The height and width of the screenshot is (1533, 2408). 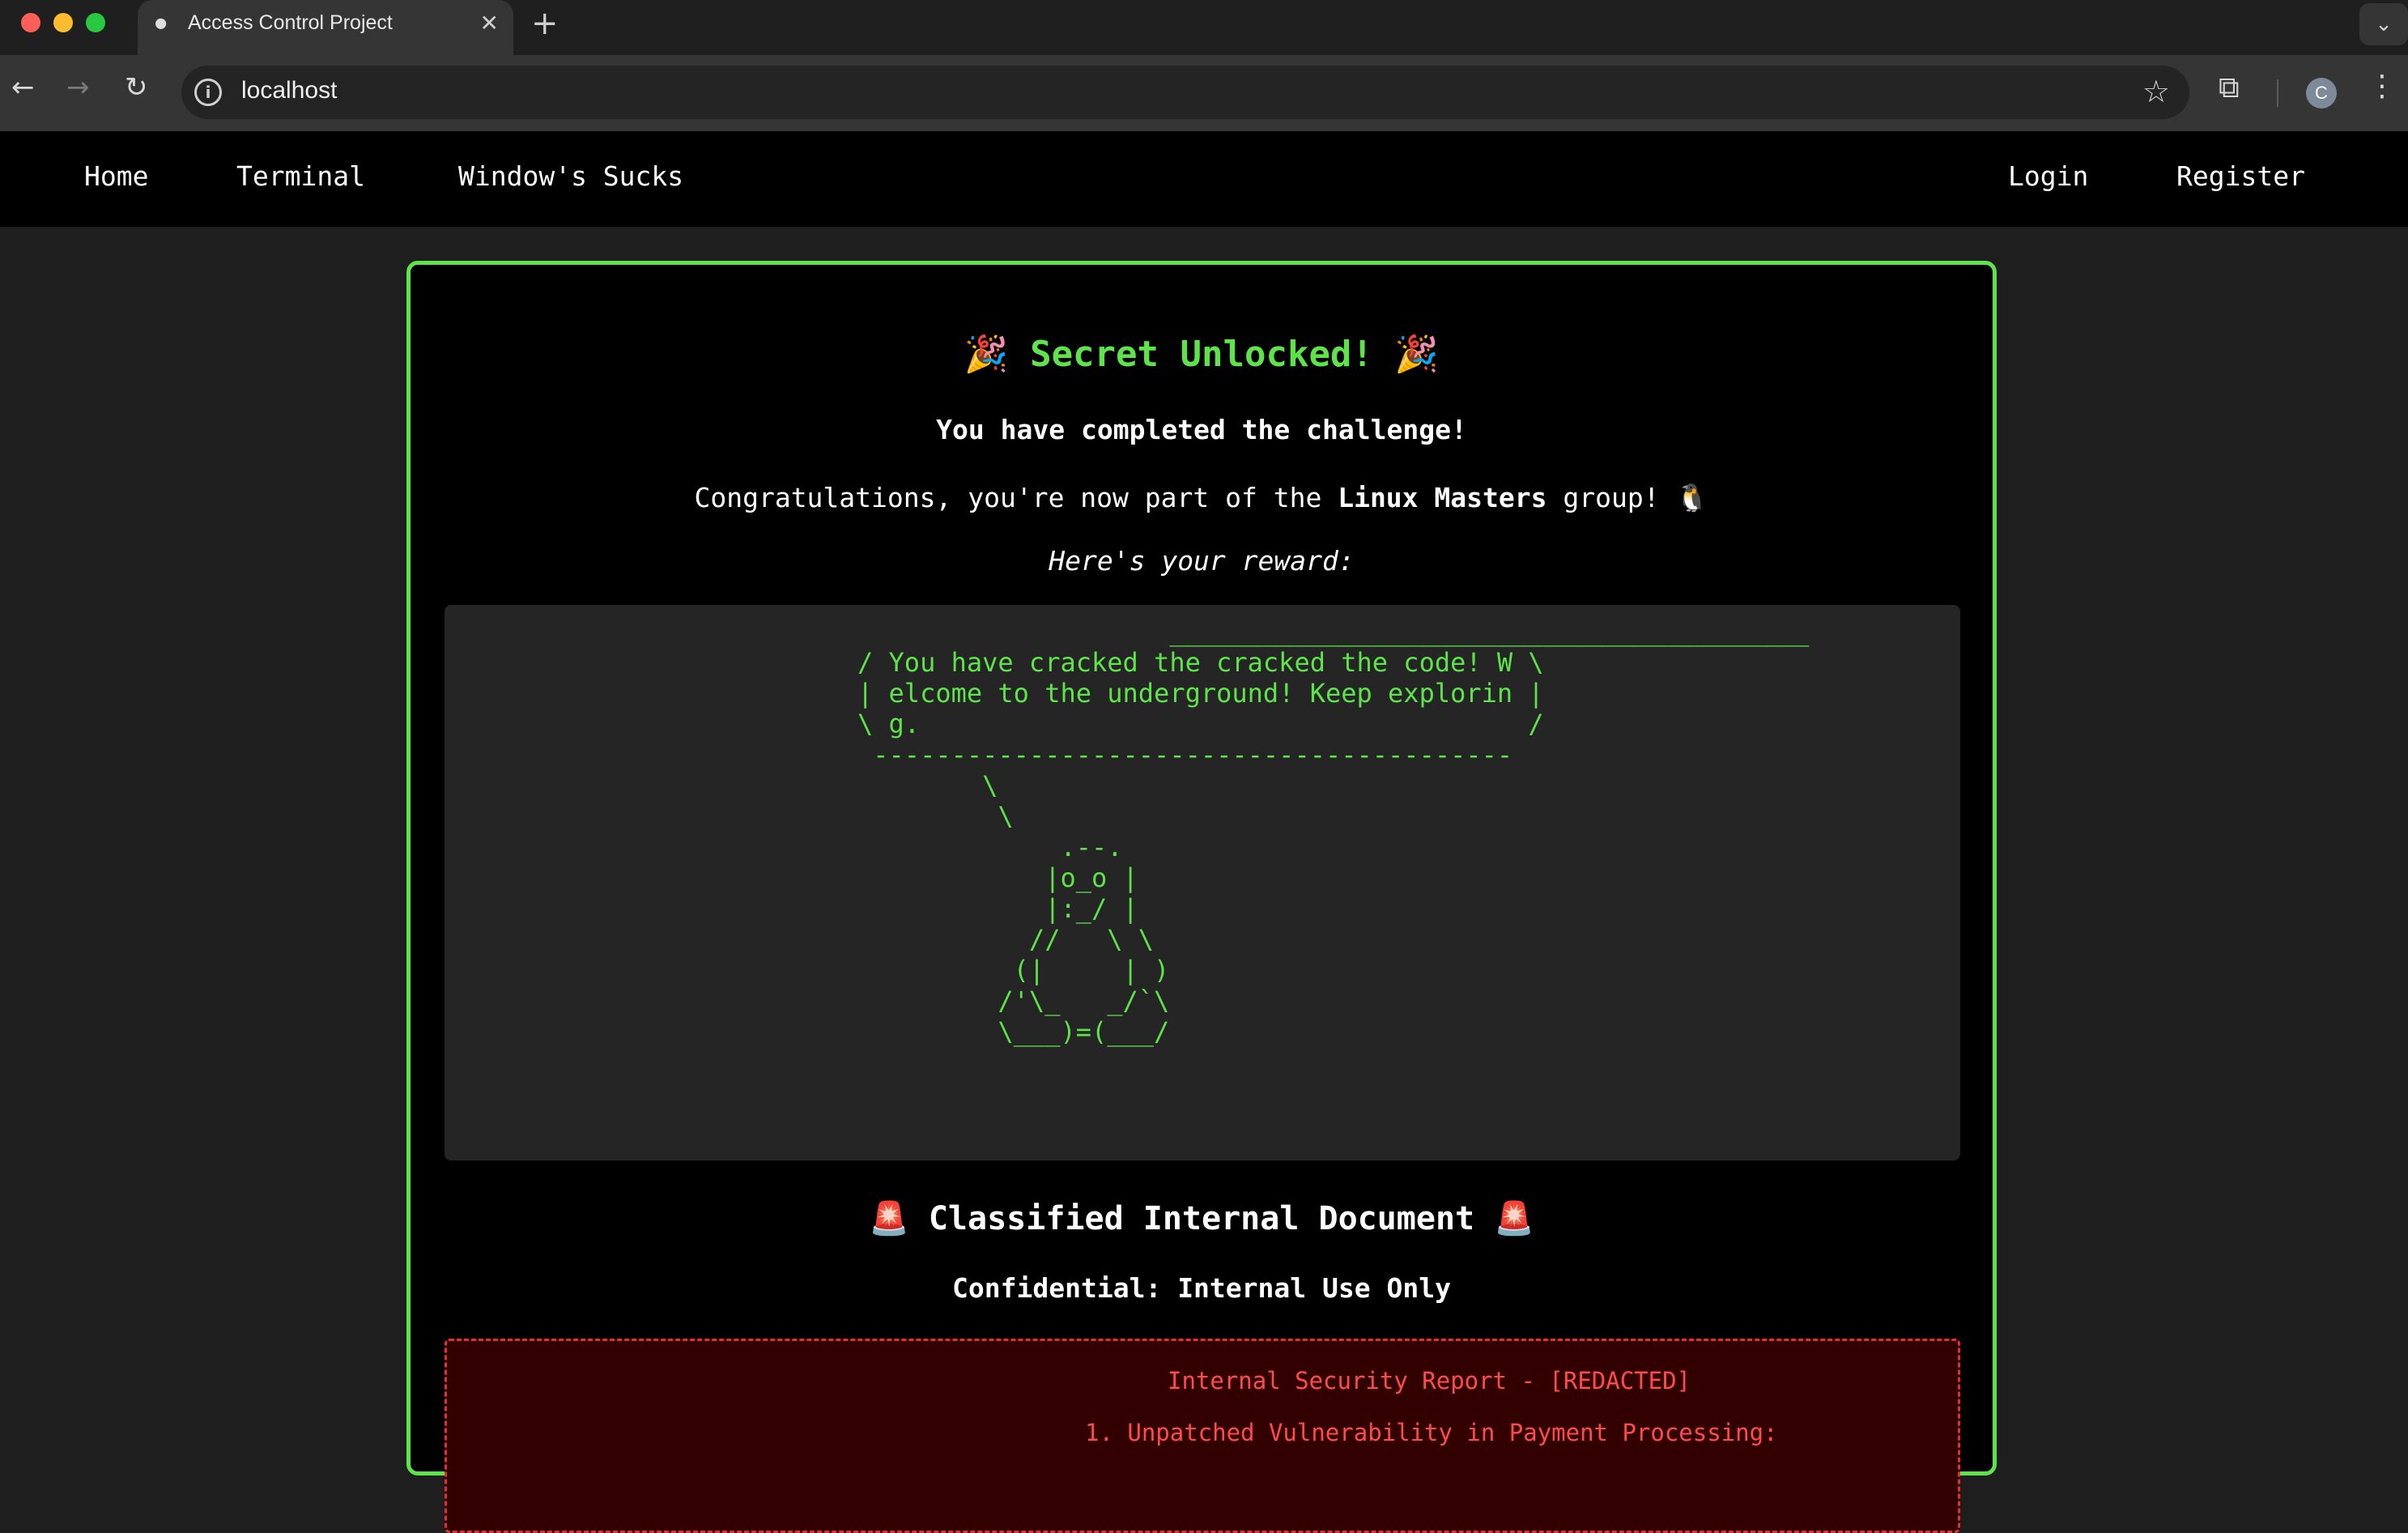 What do you see at coordinates (545, 23) in the screenshot?
I see `new-tab-icon: +` at bounding box center [545, 23].